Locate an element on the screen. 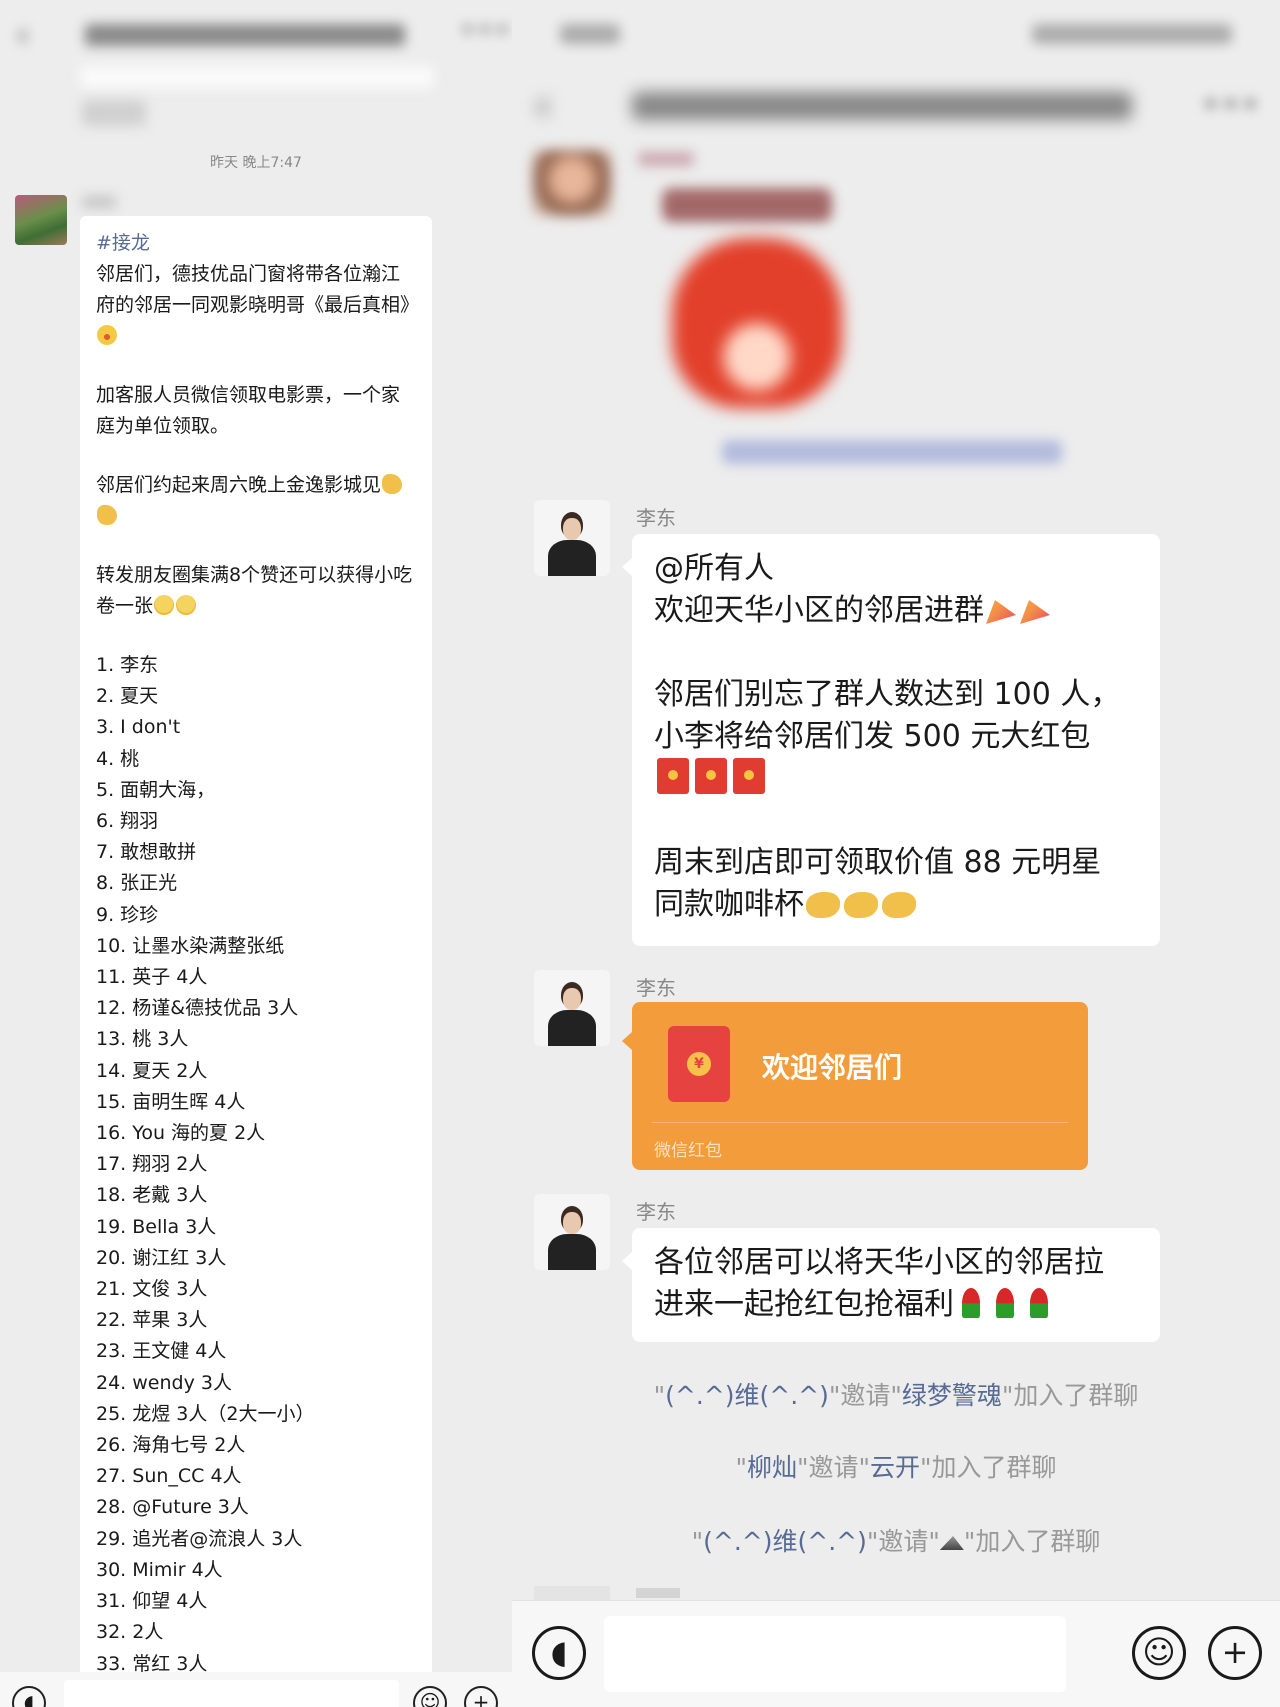 Image resolution: width=1280 pixels, height=1707 pixels. mountain-icon is located at coordinates (951, 1543).